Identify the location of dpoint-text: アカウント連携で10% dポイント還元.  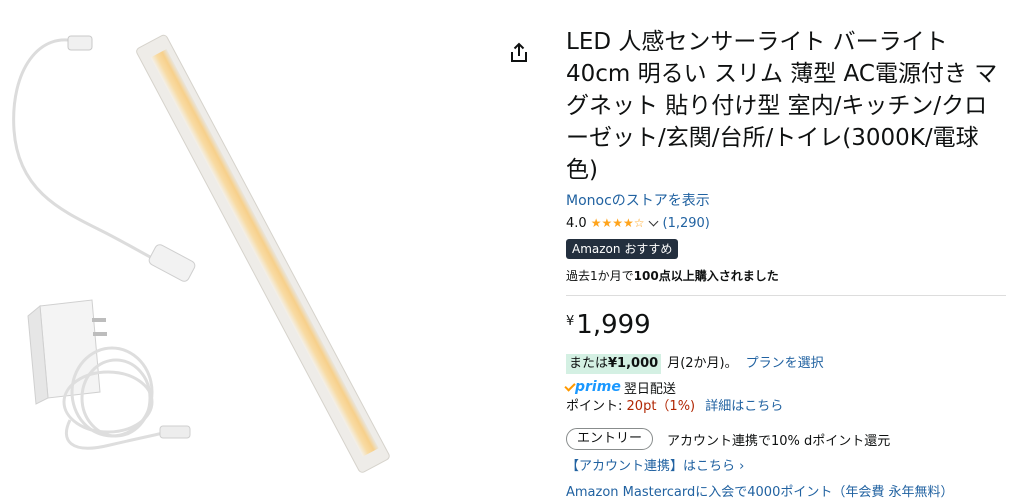
(779, 441).